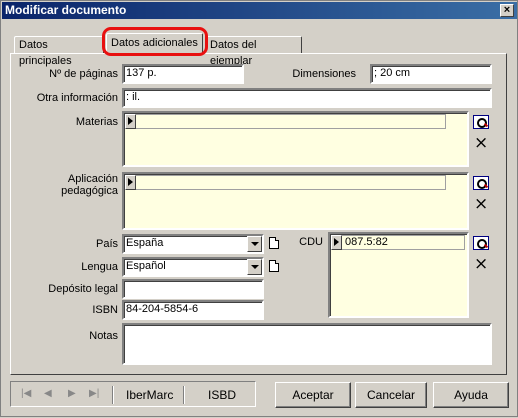 The width and height of the screenshot is (518, 418). What do you see at coordinates (193, 310) in the screenshot?
I see `isbn-field: 84-204-5854-6` at bounding box center [193, 310].